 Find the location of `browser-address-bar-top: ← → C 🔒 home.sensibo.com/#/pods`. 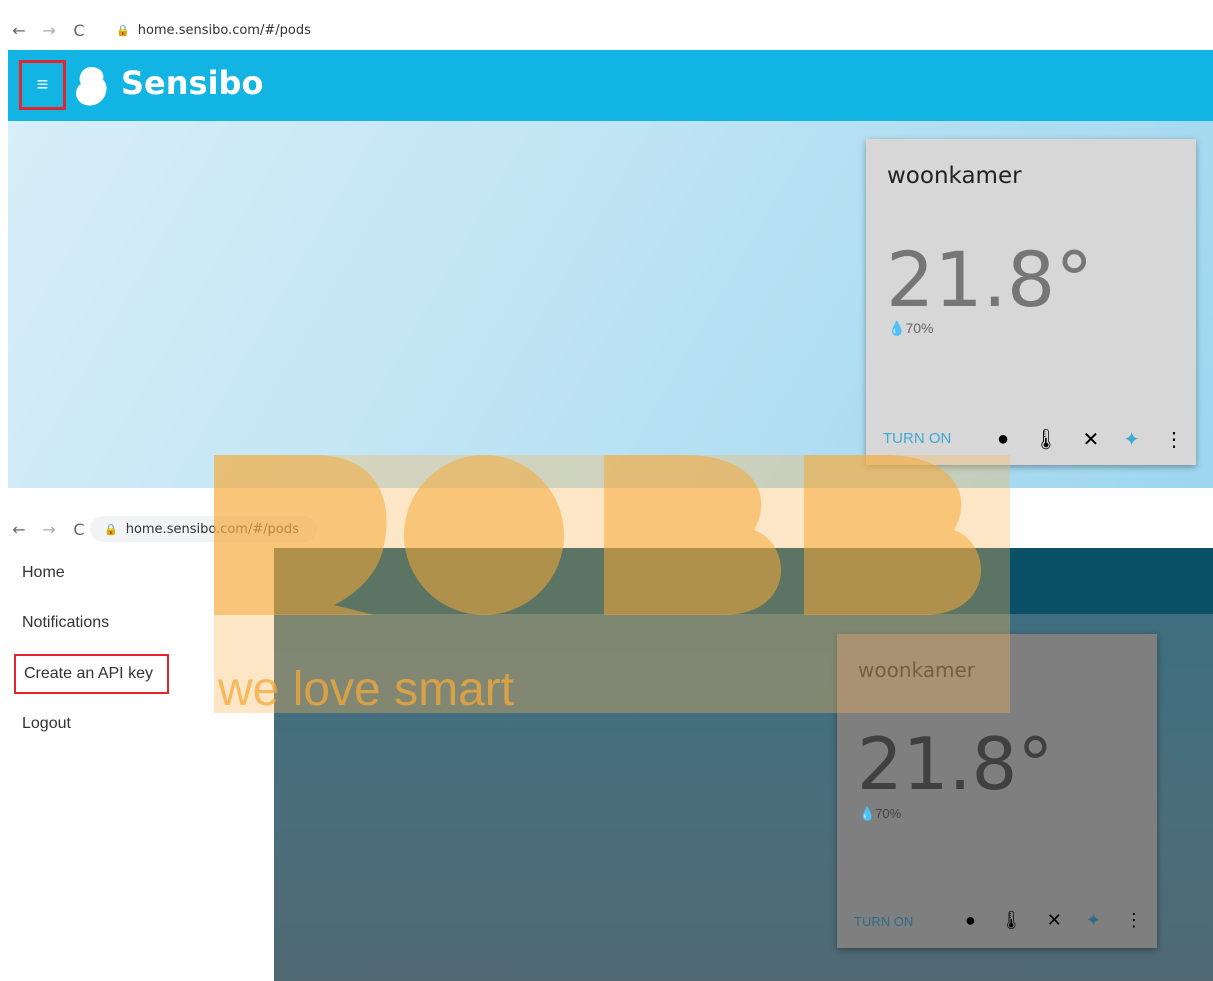

browser-address-bar-top: ← → C 🔒 home.sensibo.com/#/pods is located at coordinates (606, 30).